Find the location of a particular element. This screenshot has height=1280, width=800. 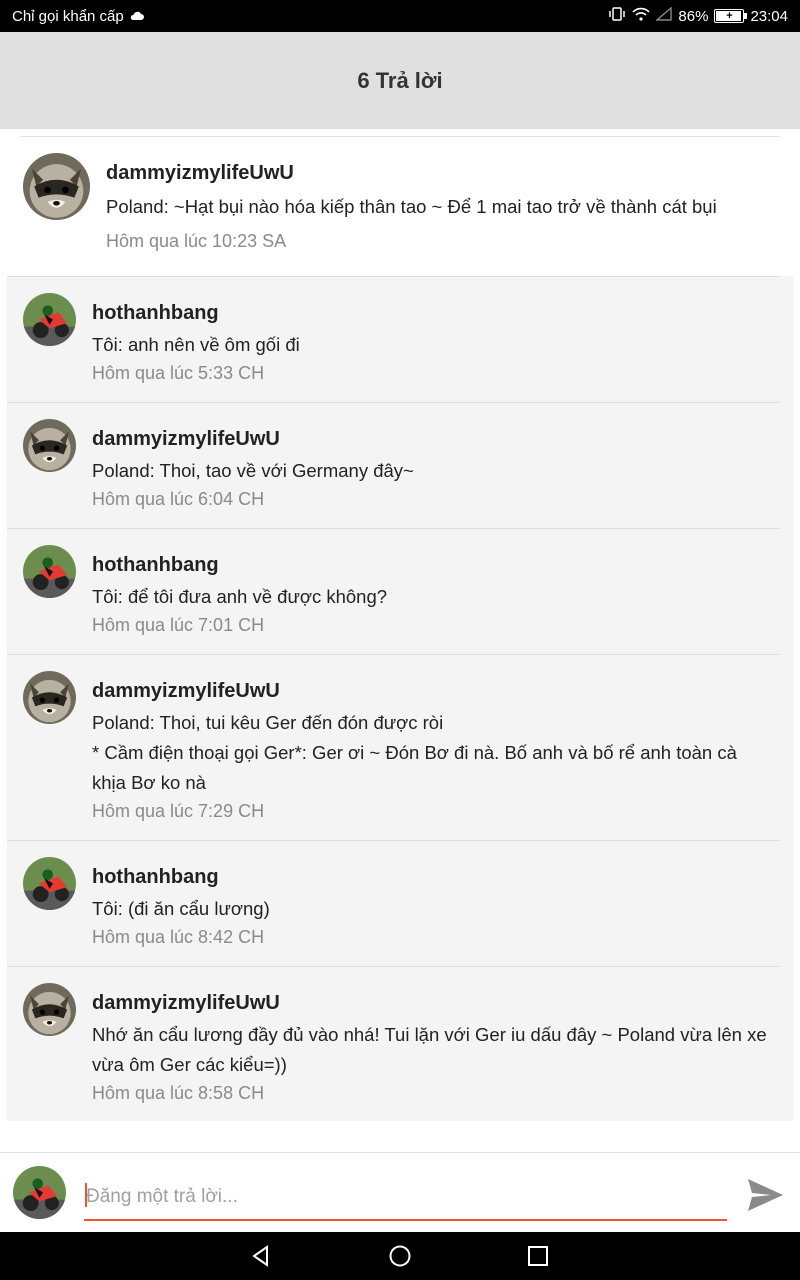

reply-text: vừa ôm Ger các kiểu=)) is located at coordinates (189, 1064).